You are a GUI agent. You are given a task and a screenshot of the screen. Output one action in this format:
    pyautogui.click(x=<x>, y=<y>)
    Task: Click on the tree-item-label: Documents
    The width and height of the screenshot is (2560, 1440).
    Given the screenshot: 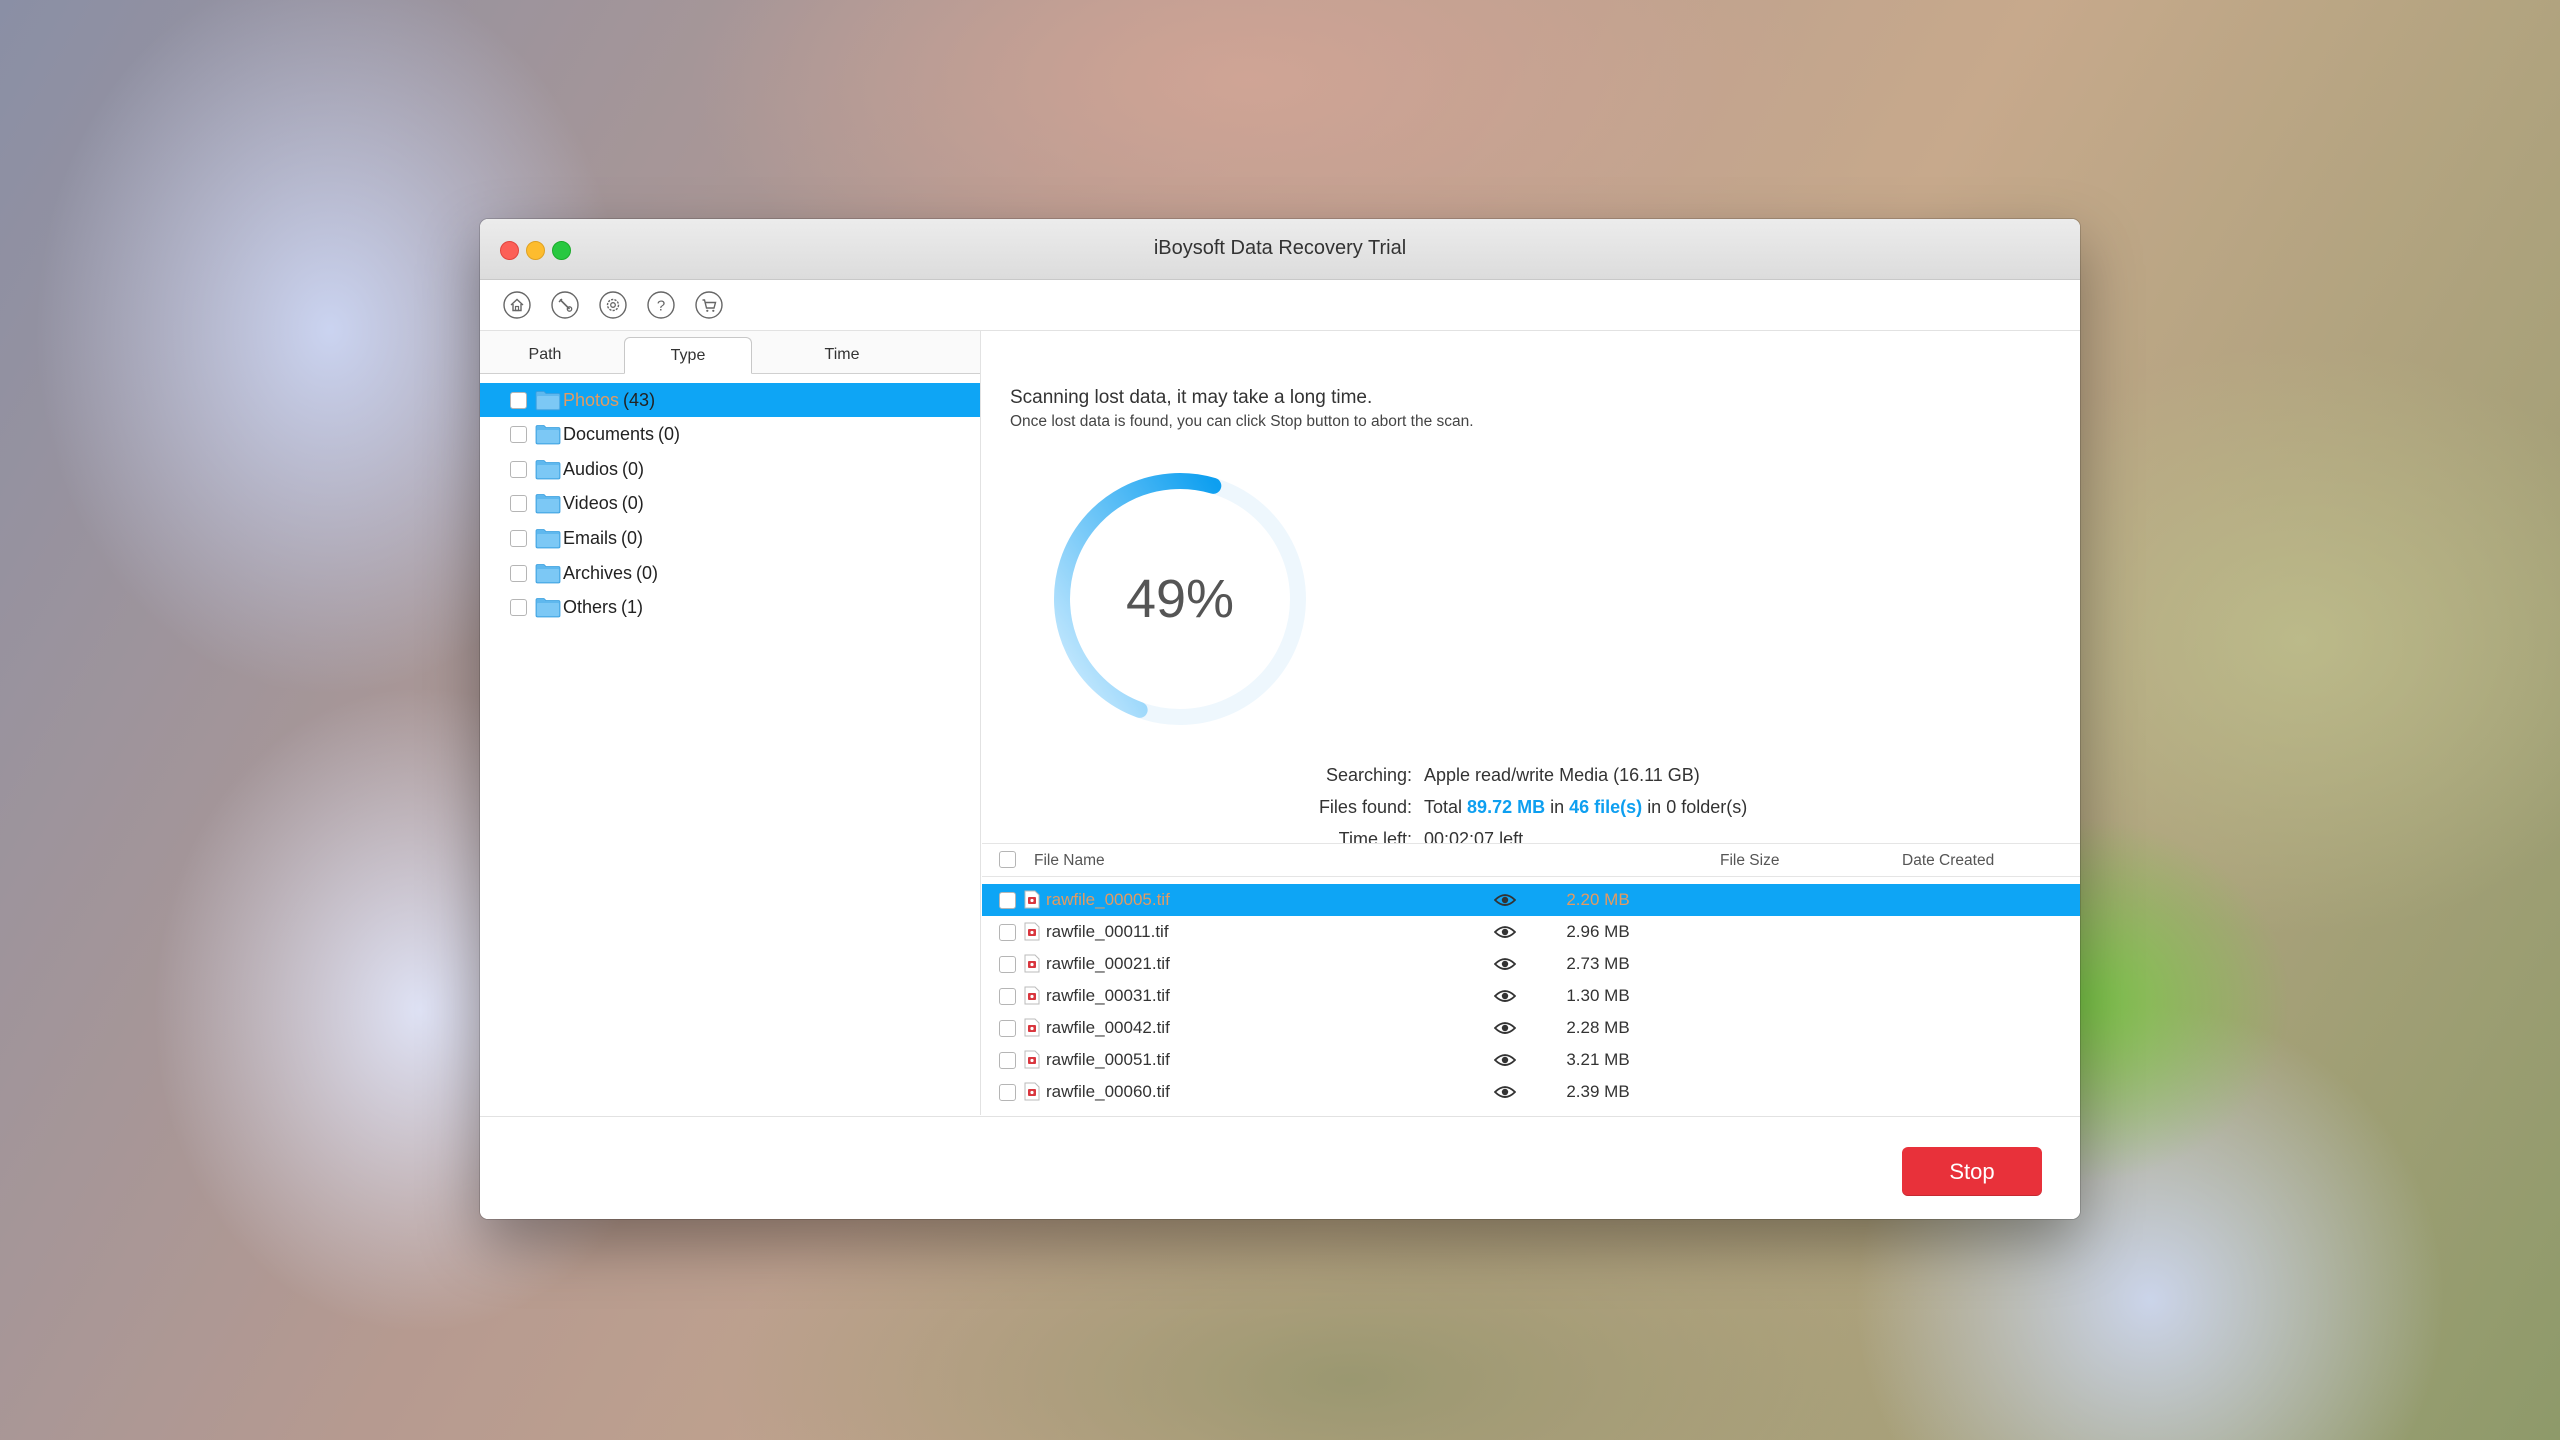 What is the action you would take?
    pyautogui.click(x=609, y=434)
    